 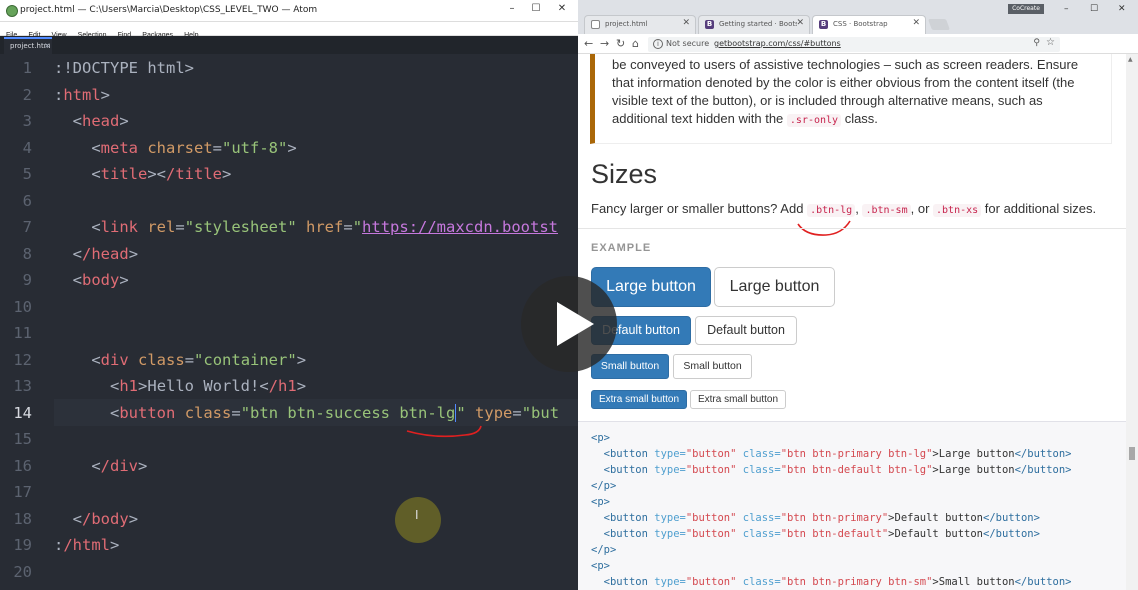 I want to click on intro-text: for additional sizes., so click(x=1039, y=208).